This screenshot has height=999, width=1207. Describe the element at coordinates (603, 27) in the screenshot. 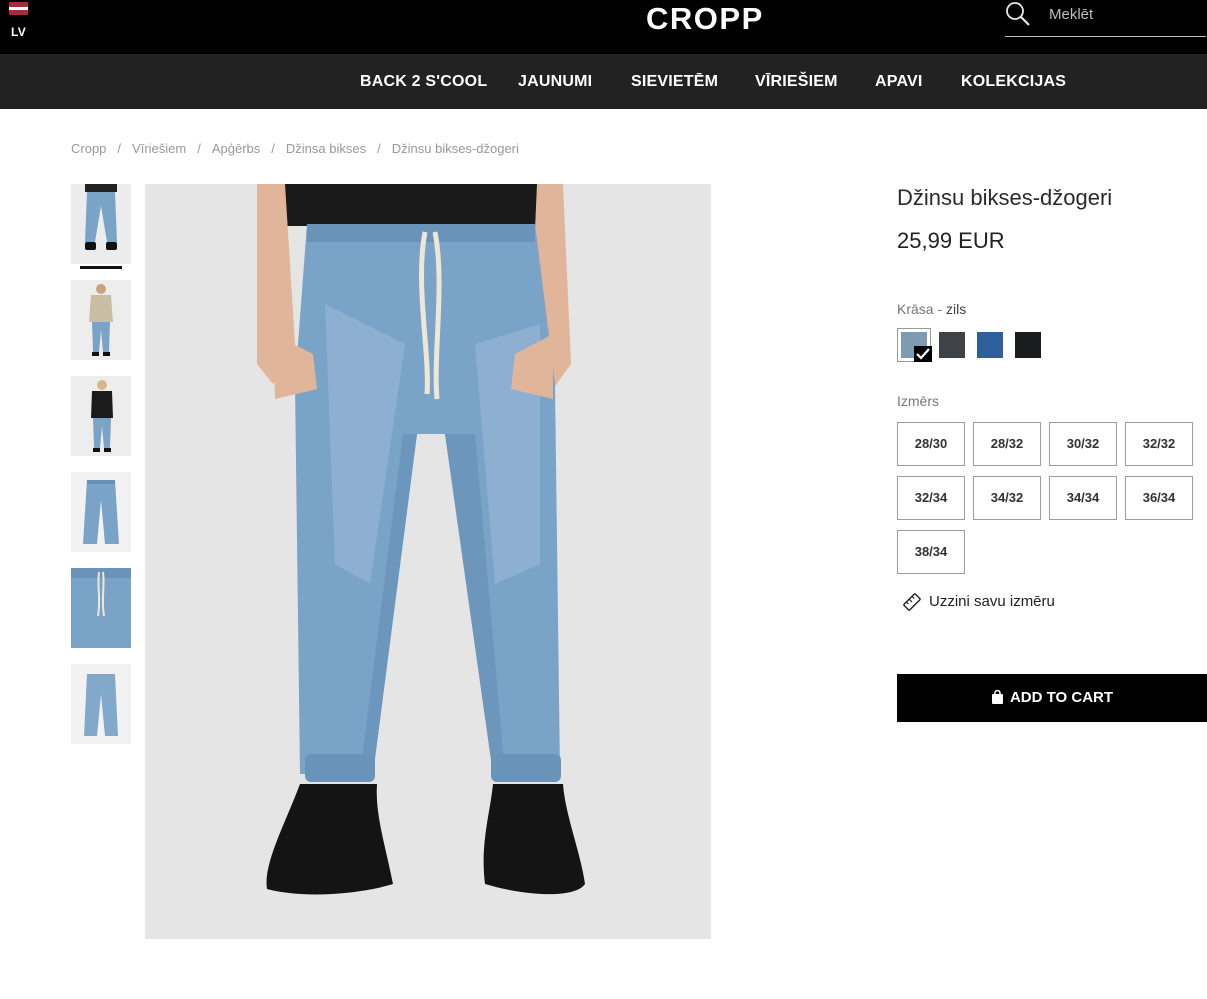

I see `top-bar: LV CROPP` at that location.